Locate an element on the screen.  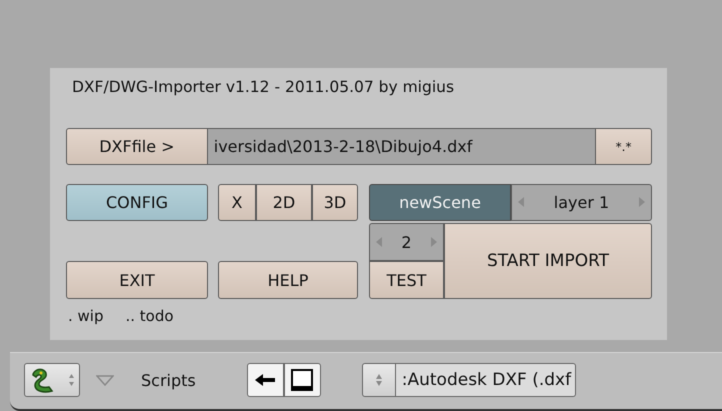
file-path-field: iversidad\2013-2-18\Dibujo4.dxf is located at coordinates (402, 146).